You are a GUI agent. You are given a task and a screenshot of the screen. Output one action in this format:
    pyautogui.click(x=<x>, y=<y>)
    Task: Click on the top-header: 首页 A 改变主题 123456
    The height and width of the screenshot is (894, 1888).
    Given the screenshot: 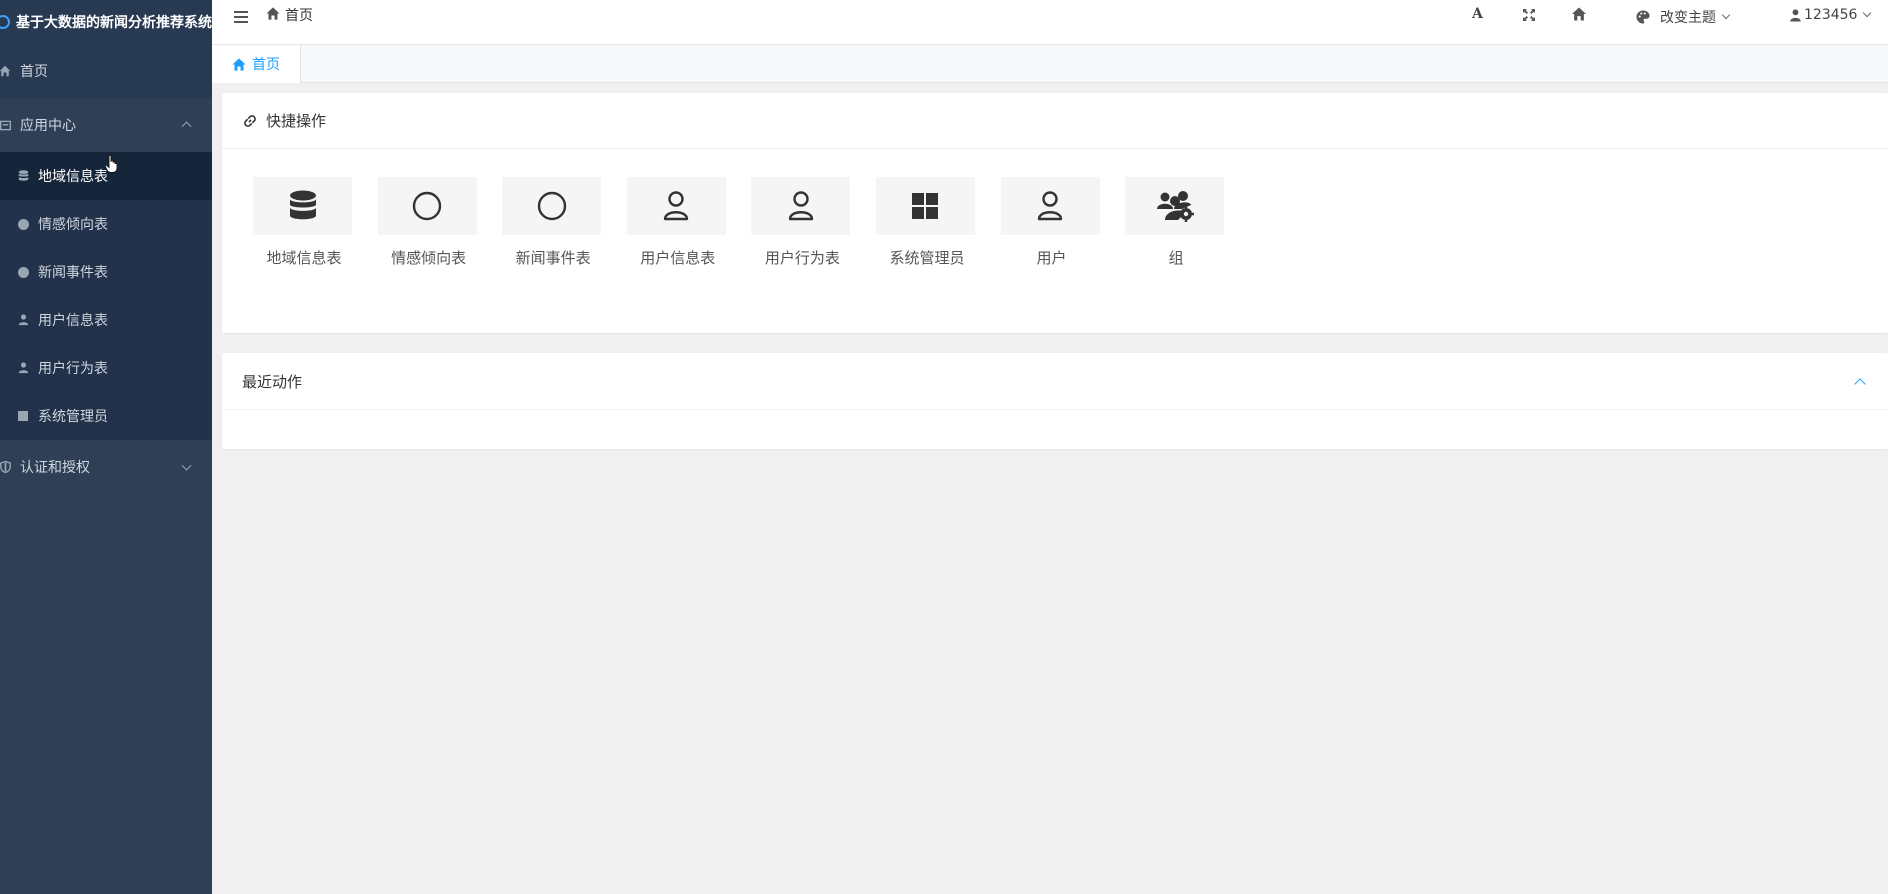 What is the action you would take?
    pyautogui.click(x=1050, y=22)
    